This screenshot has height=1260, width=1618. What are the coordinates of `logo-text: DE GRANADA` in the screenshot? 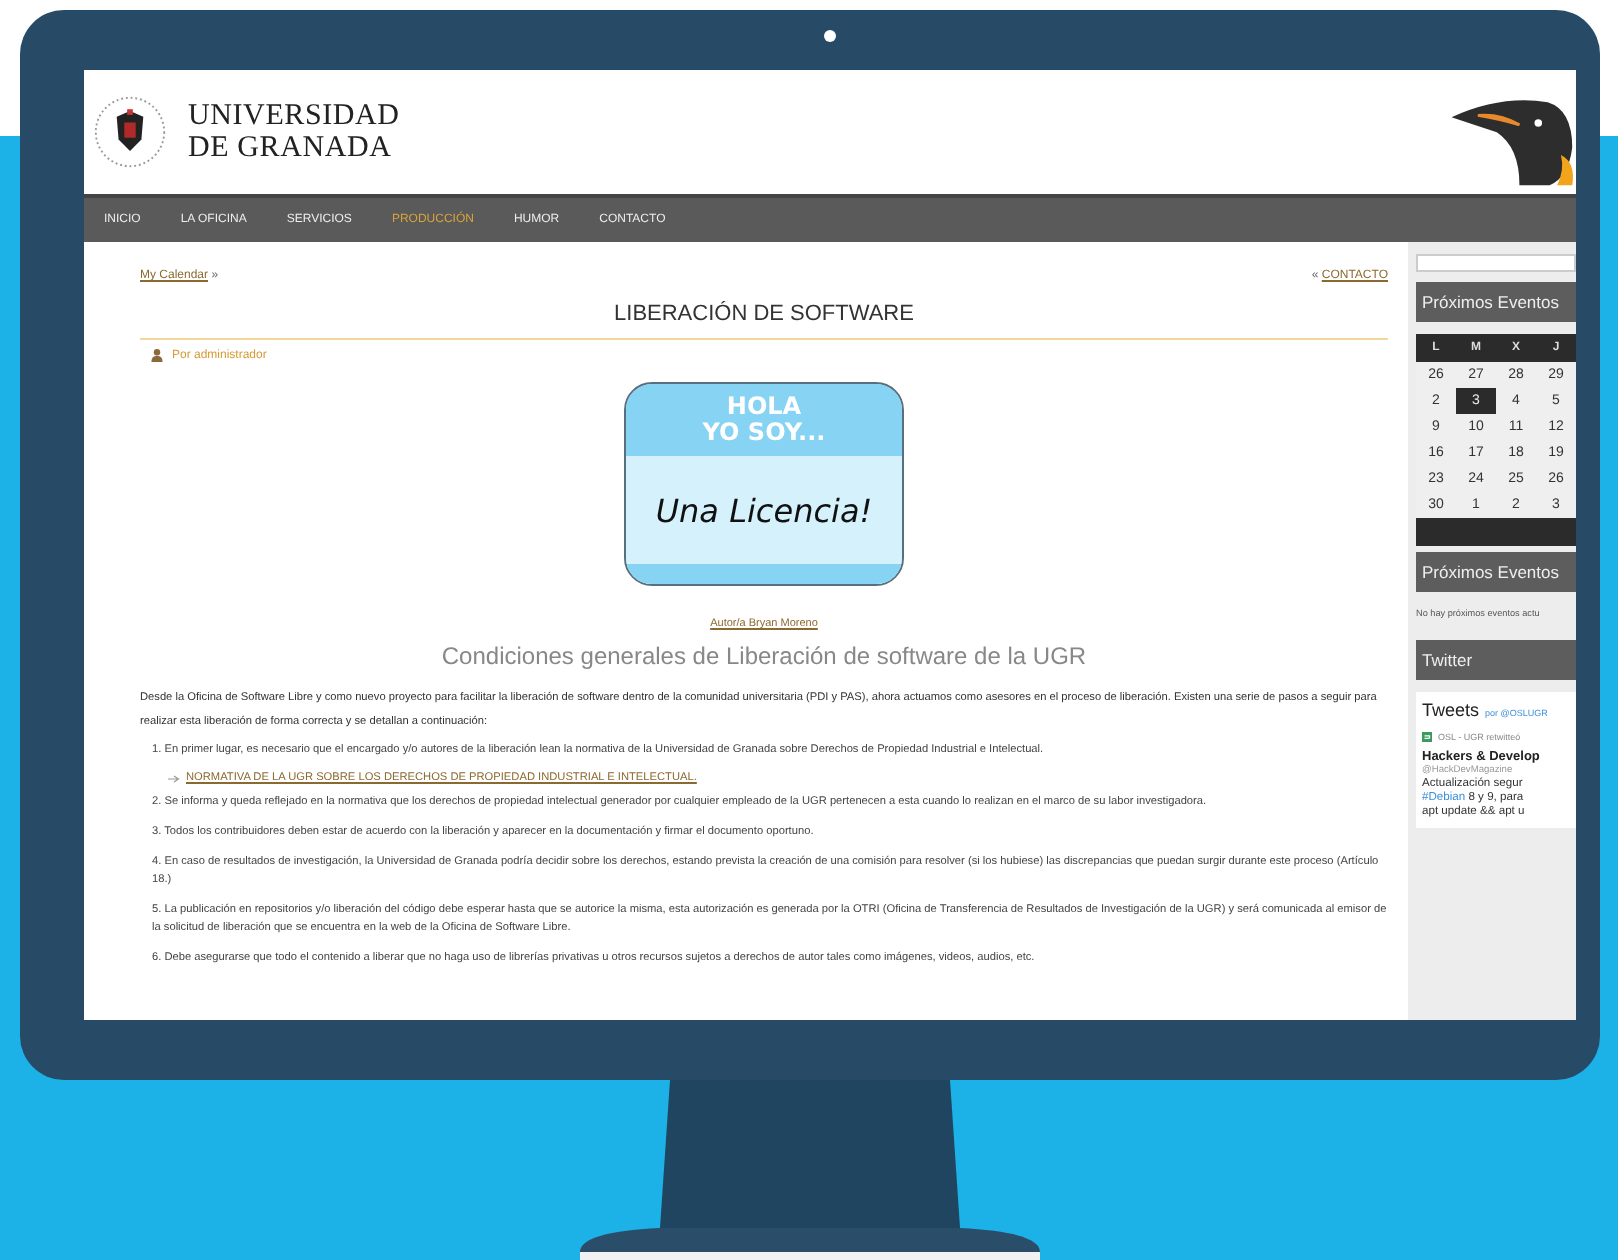 It's located at (291, 148).